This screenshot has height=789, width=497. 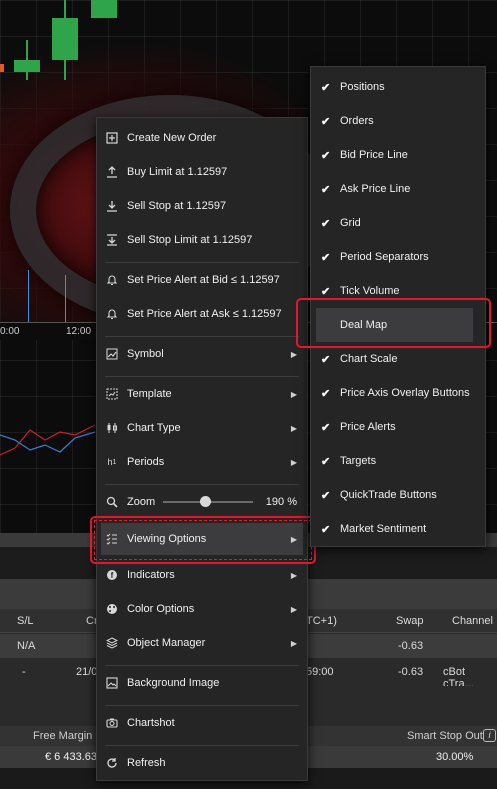 I want to click on zoom-value: 190 %, so click(x=281, y=502).